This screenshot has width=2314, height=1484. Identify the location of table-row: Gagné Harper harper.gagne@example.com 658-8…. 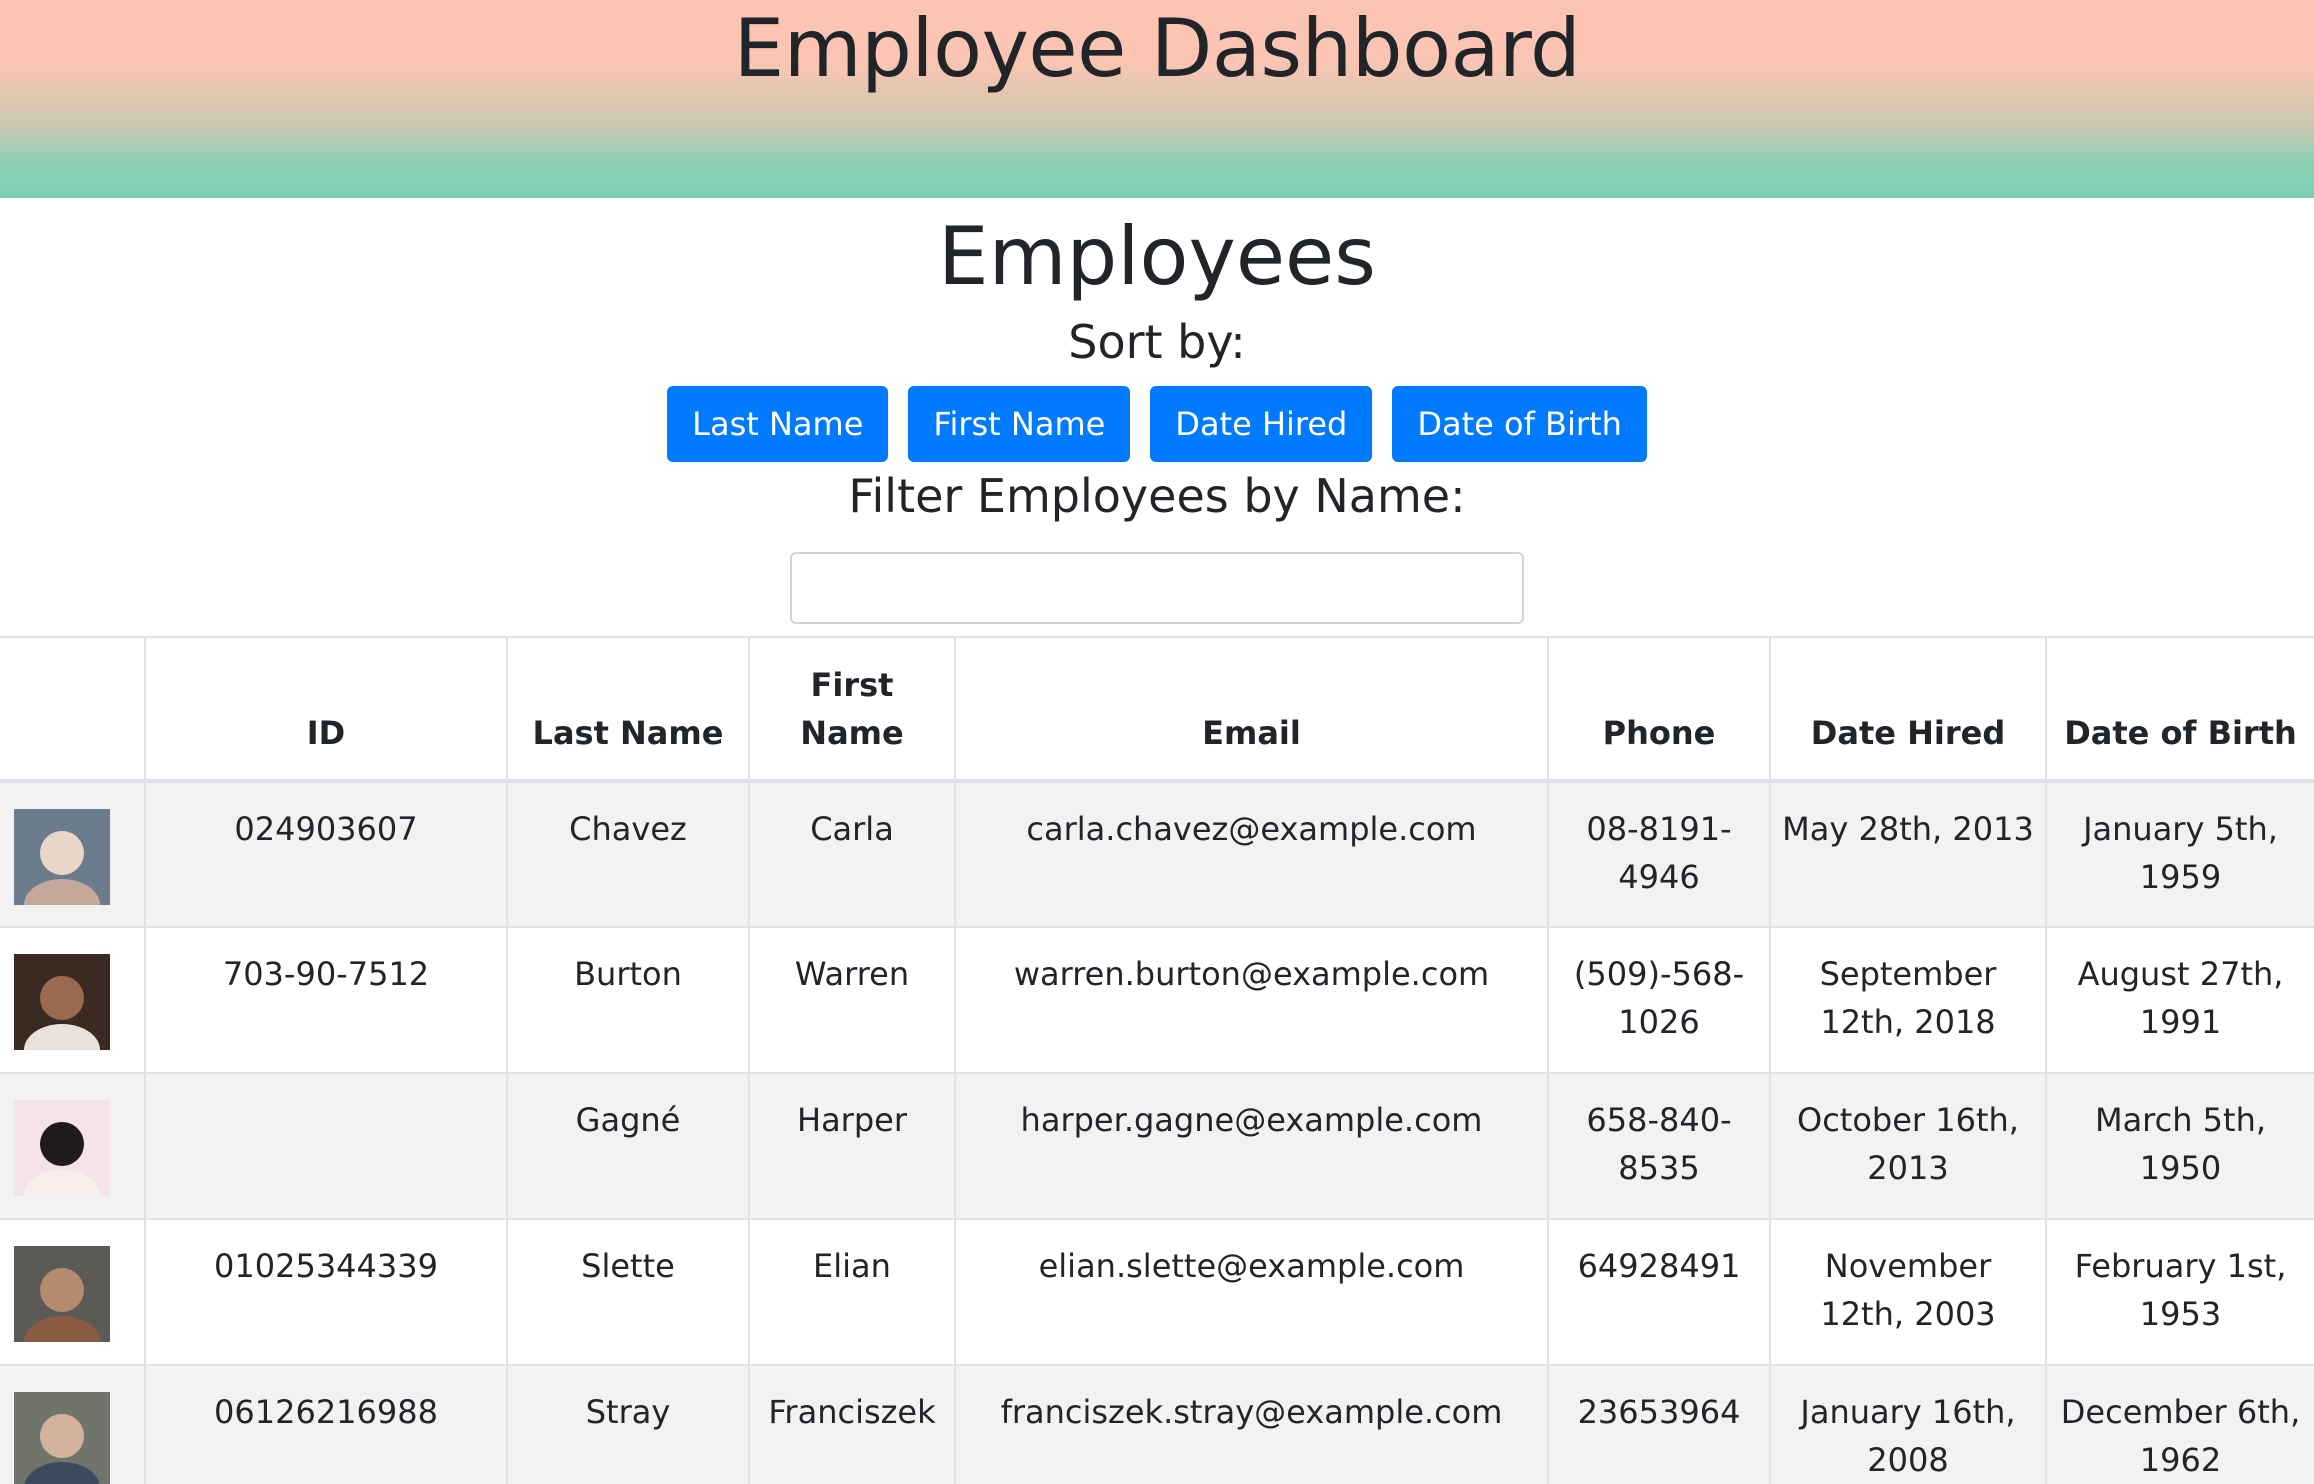
(1157, 1146).